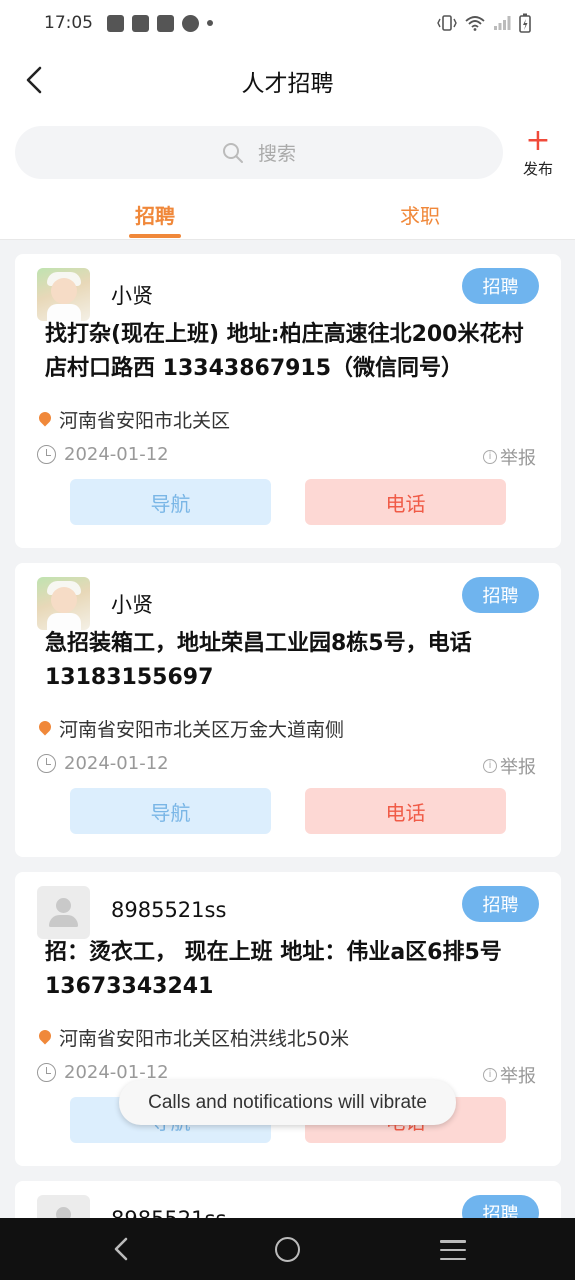 The image size is (575, 1280). What do you see at coordinates (287, 216) in the screenshot?
I see `tab-bar: 招聘 求职` at bounding box center [287, 216].